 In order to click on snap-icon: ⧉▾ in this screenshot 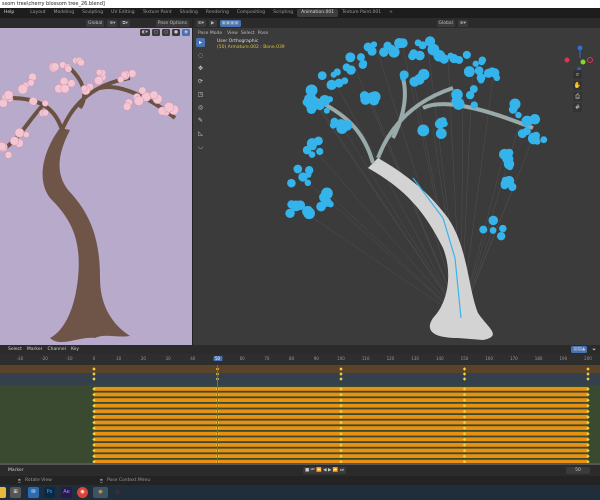, I will do `click(125, 23)`.